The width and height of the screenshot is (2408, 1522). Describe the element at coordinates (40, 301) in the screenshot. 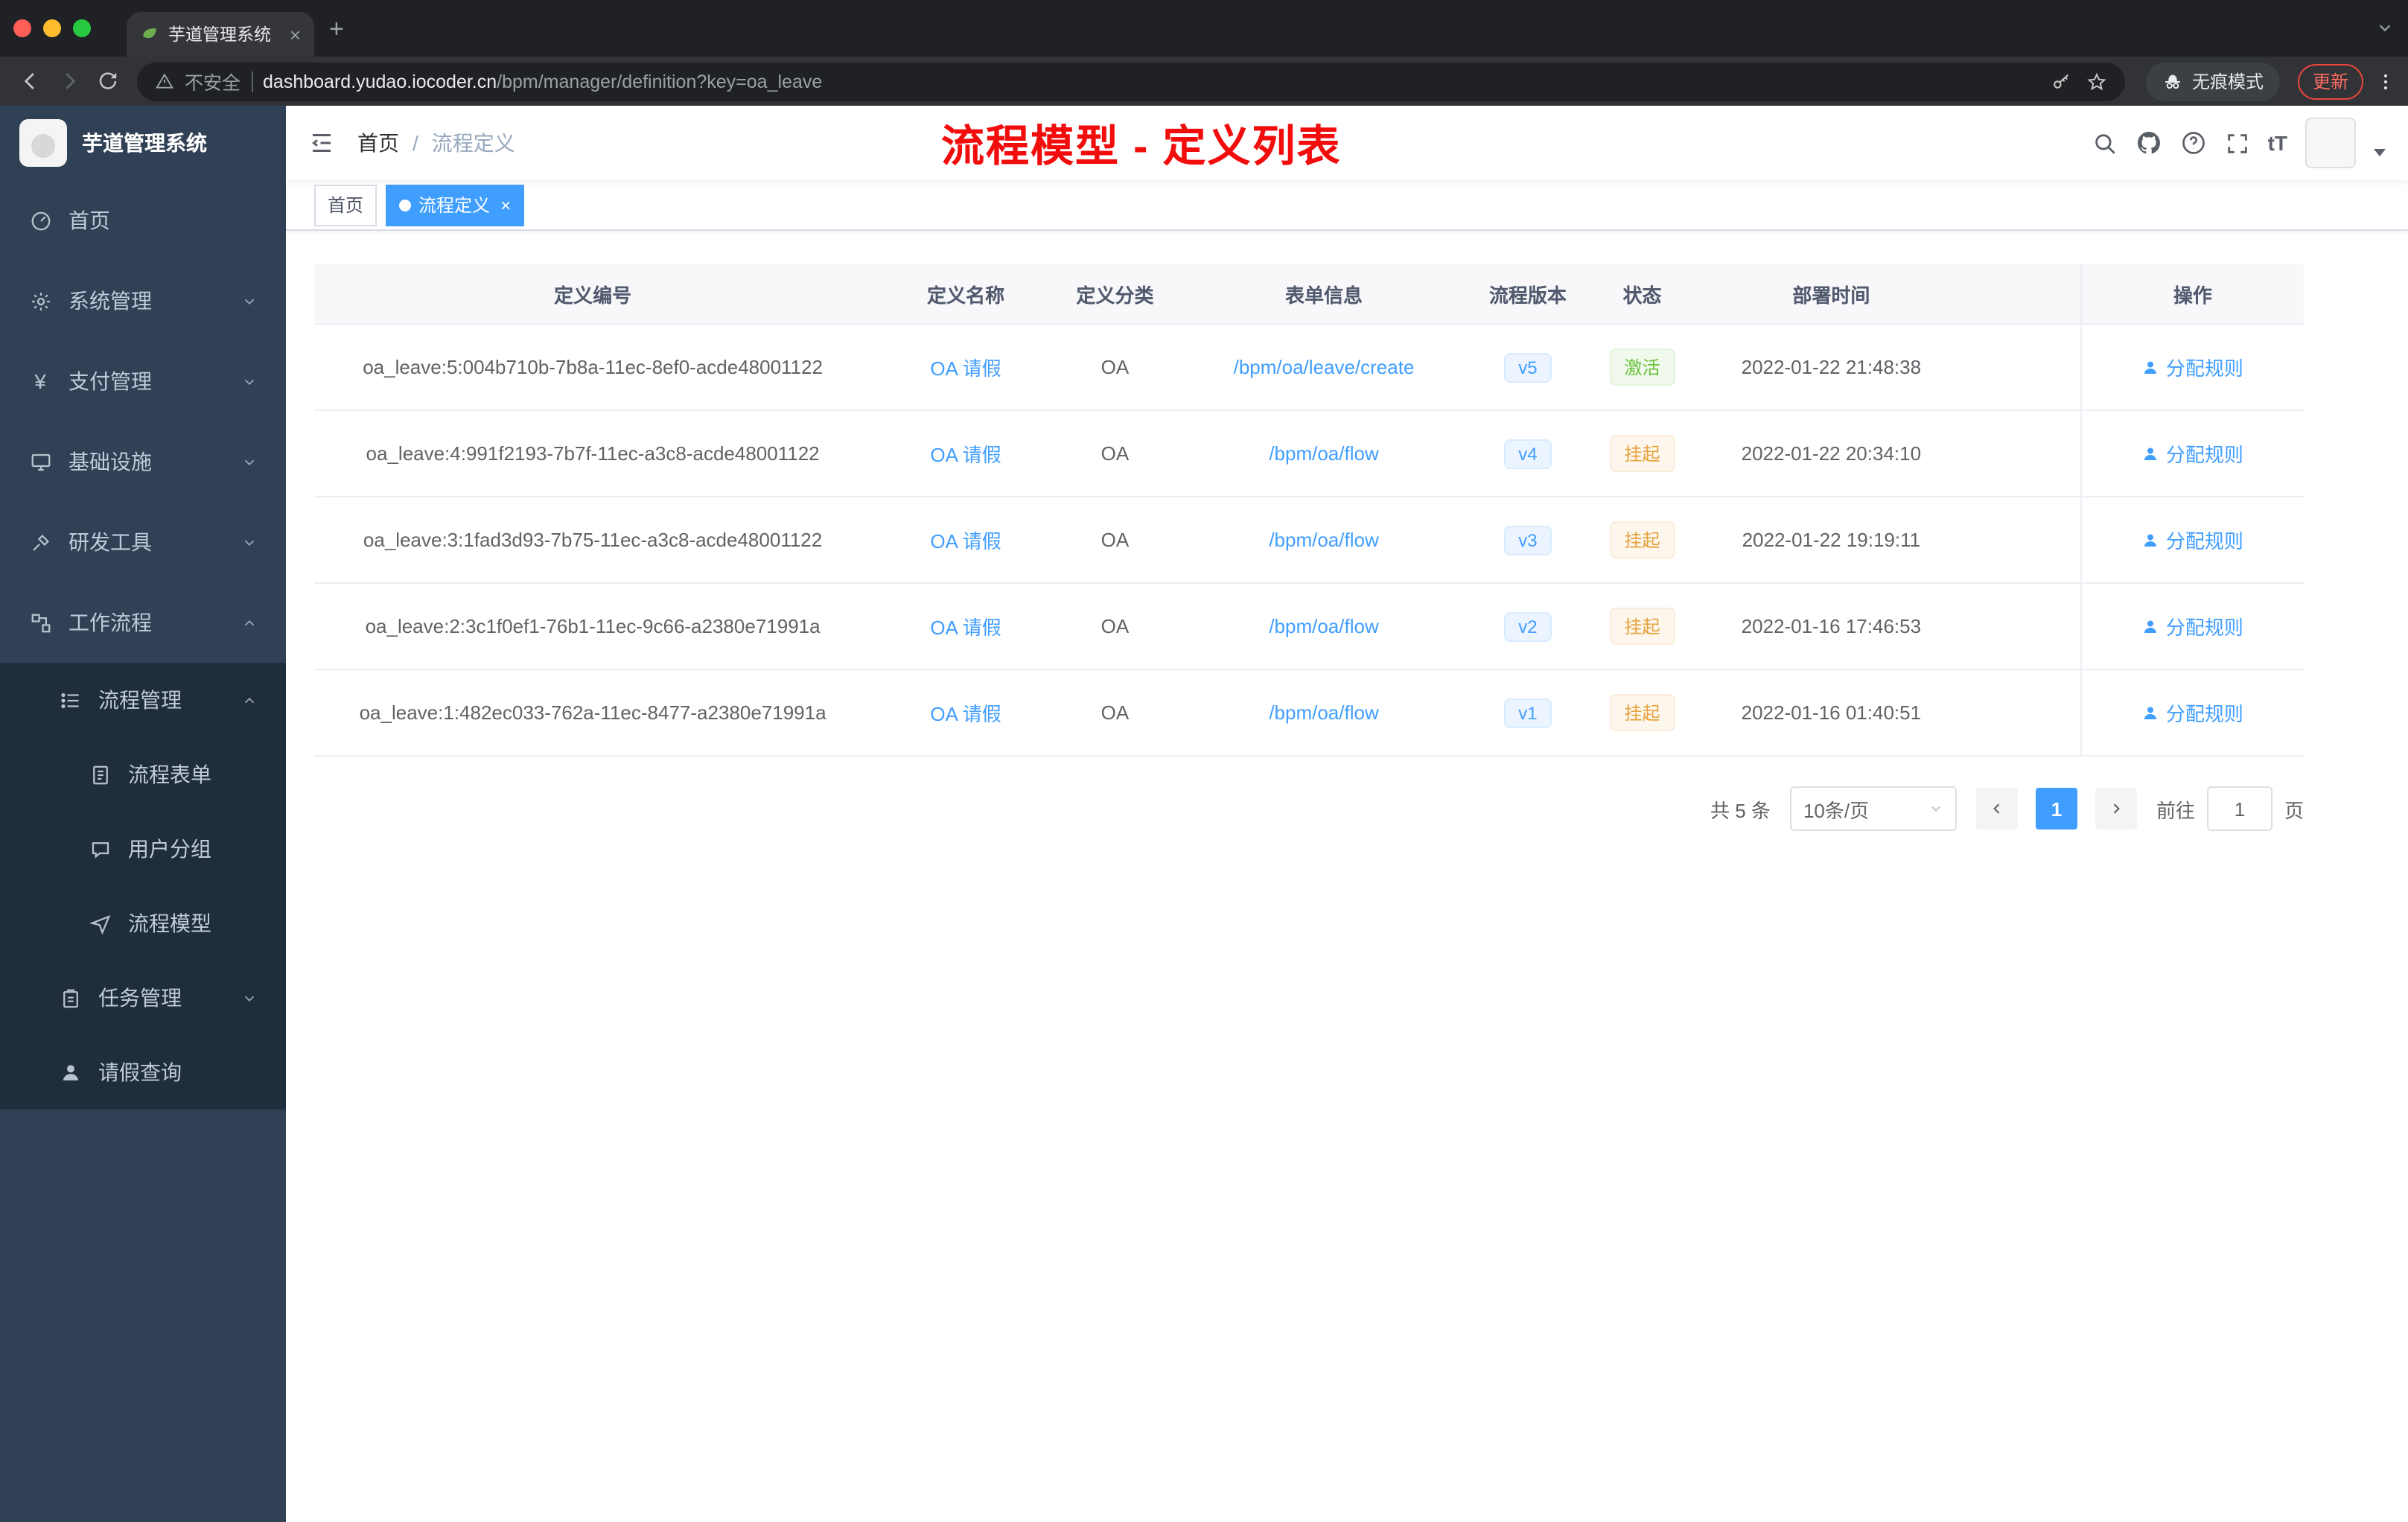

I see `gear-icon` at that location.